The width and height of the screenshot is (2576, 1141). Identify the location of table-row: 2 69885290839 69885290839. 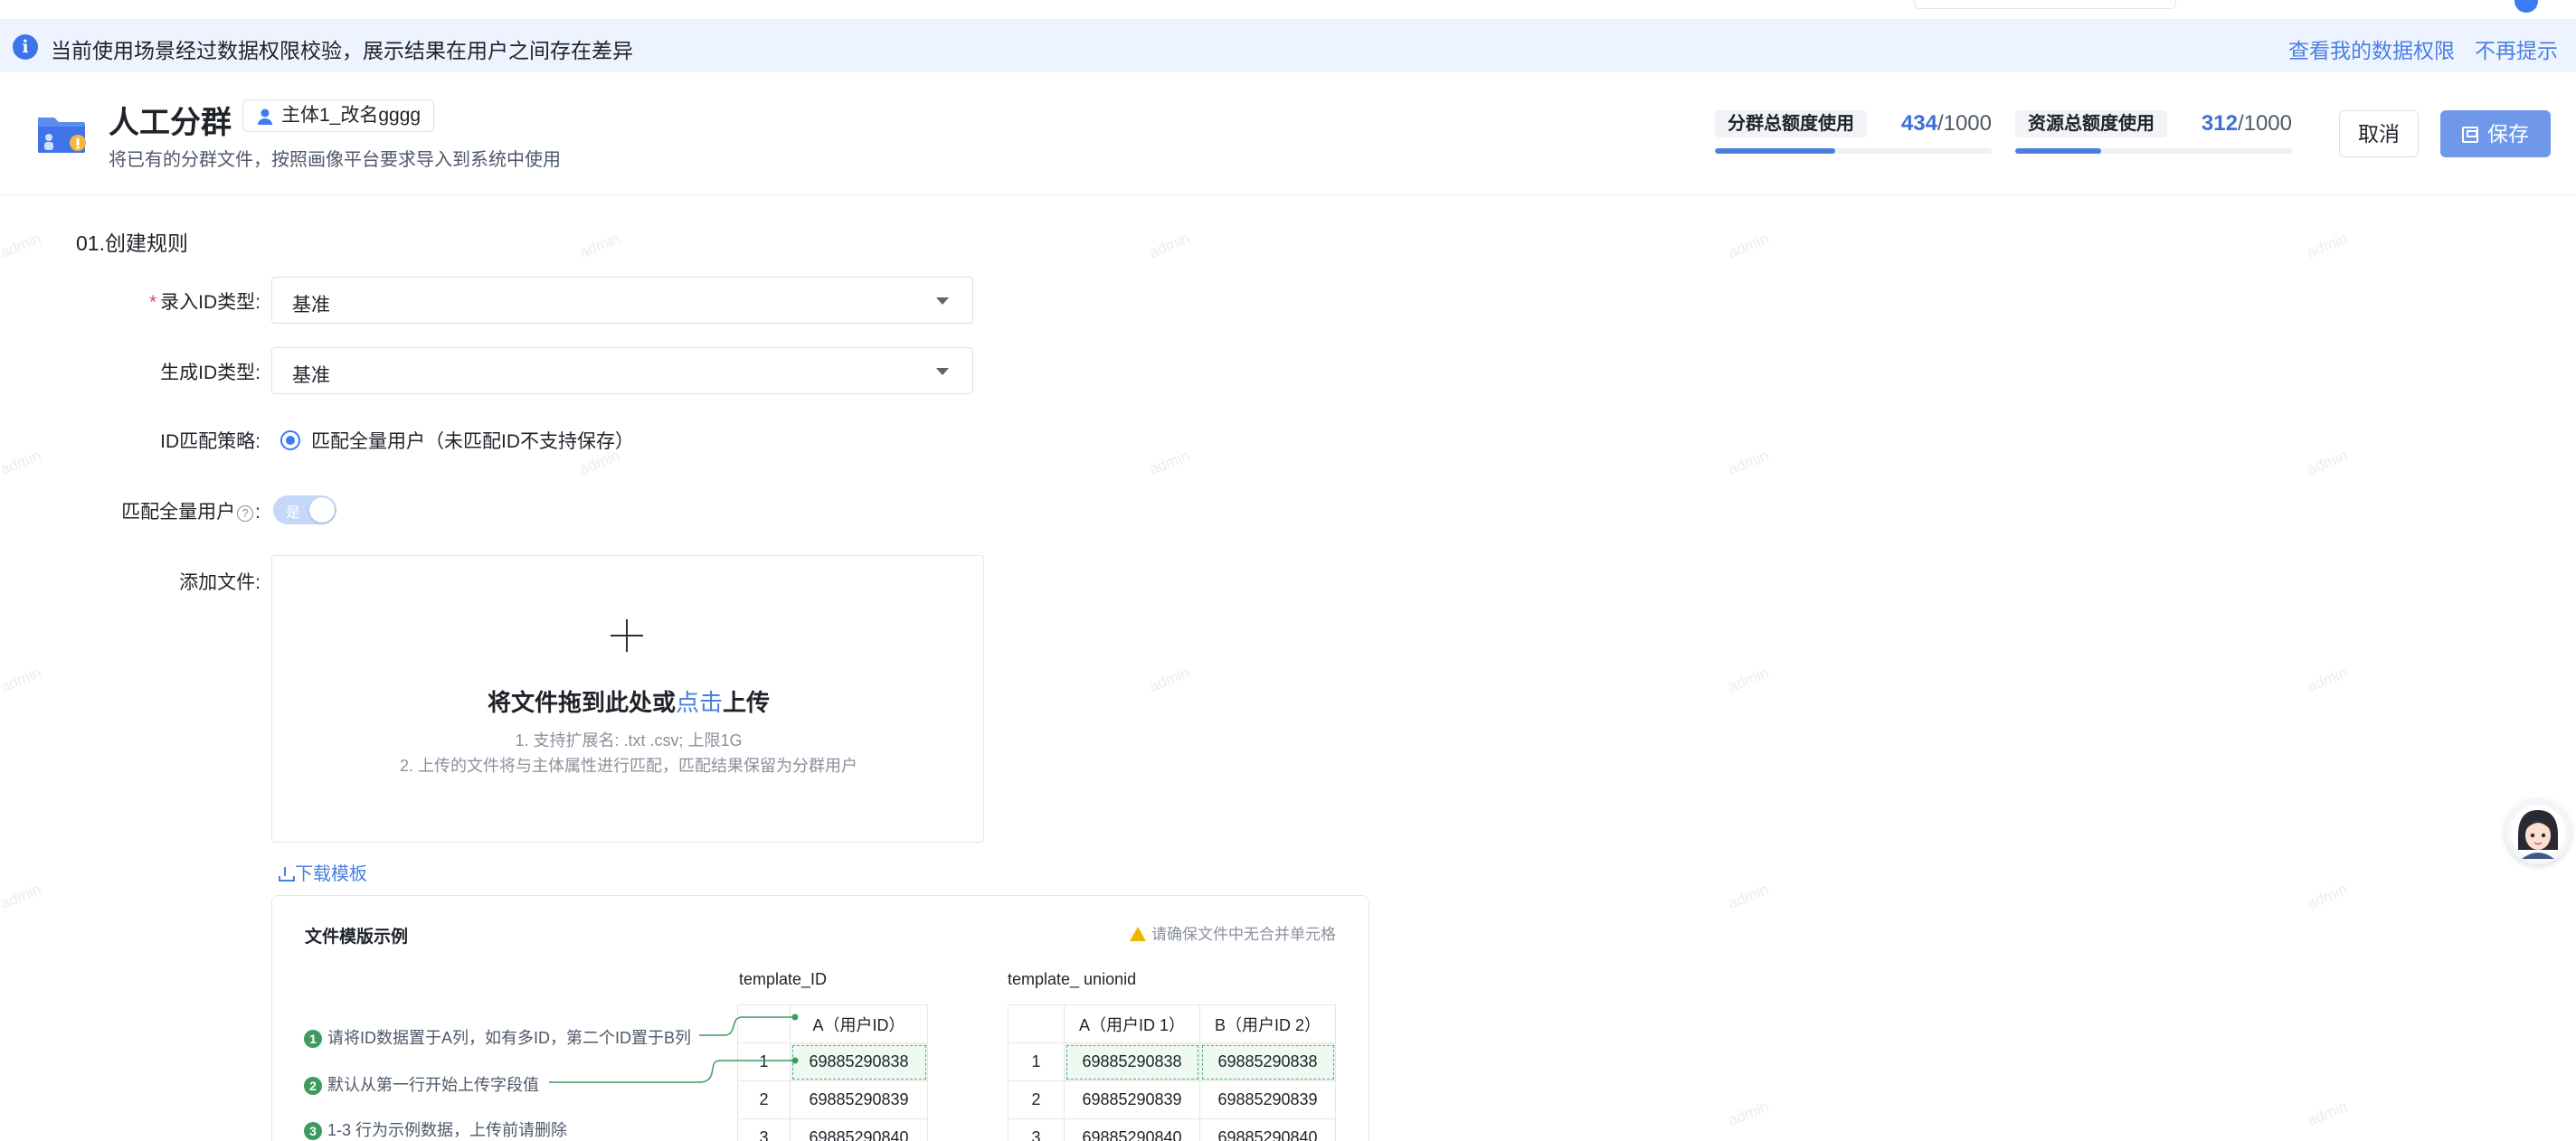
(1172, 1099).